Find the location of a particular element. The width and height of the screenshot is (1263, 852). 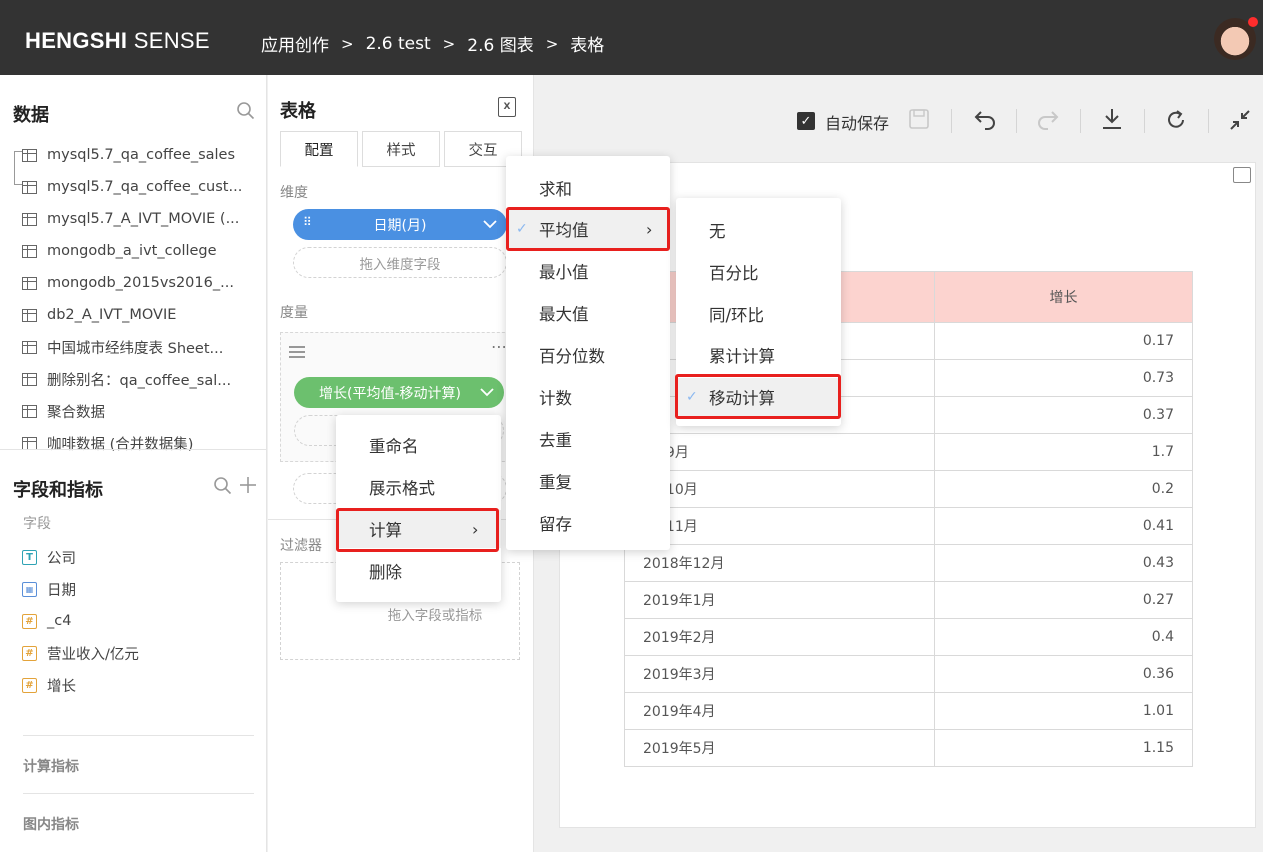

table-row: 2018年12月 0.43 is located at coordinates (908, 563).